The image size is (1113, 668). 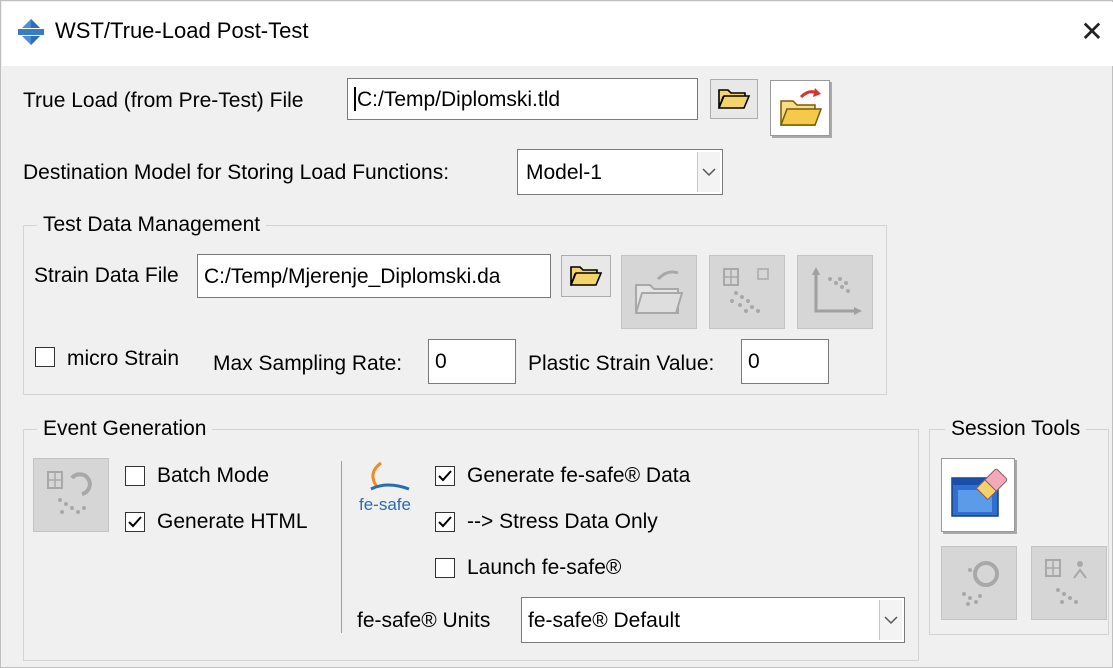 What do you see at coordinates (472, 361) in the screenshot?
I see `max-sampling-rate-input: 0` at bounding box center [472, 361].